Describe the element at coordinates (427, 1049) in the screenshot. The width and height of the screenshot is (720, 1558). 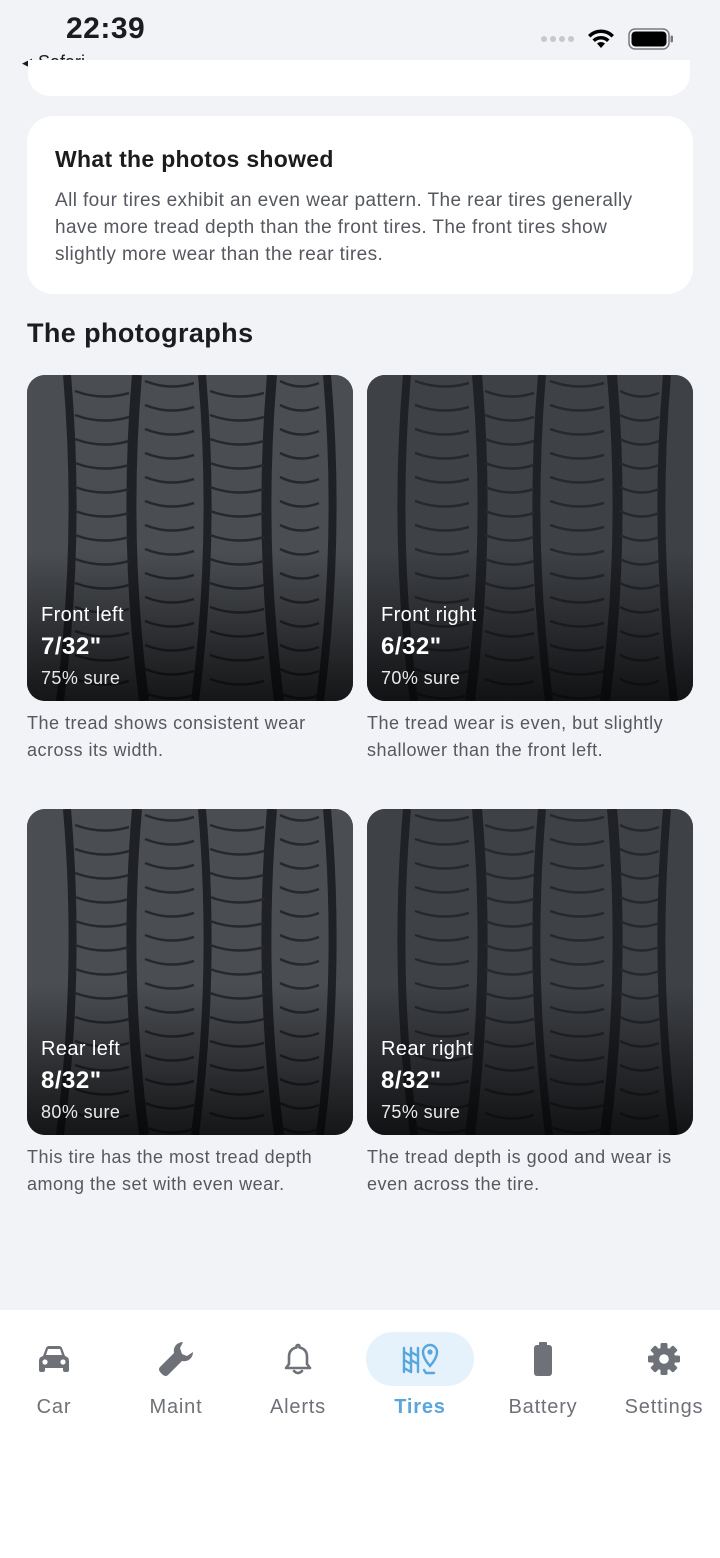
I see `tire-position-label: Rear right` at that location.